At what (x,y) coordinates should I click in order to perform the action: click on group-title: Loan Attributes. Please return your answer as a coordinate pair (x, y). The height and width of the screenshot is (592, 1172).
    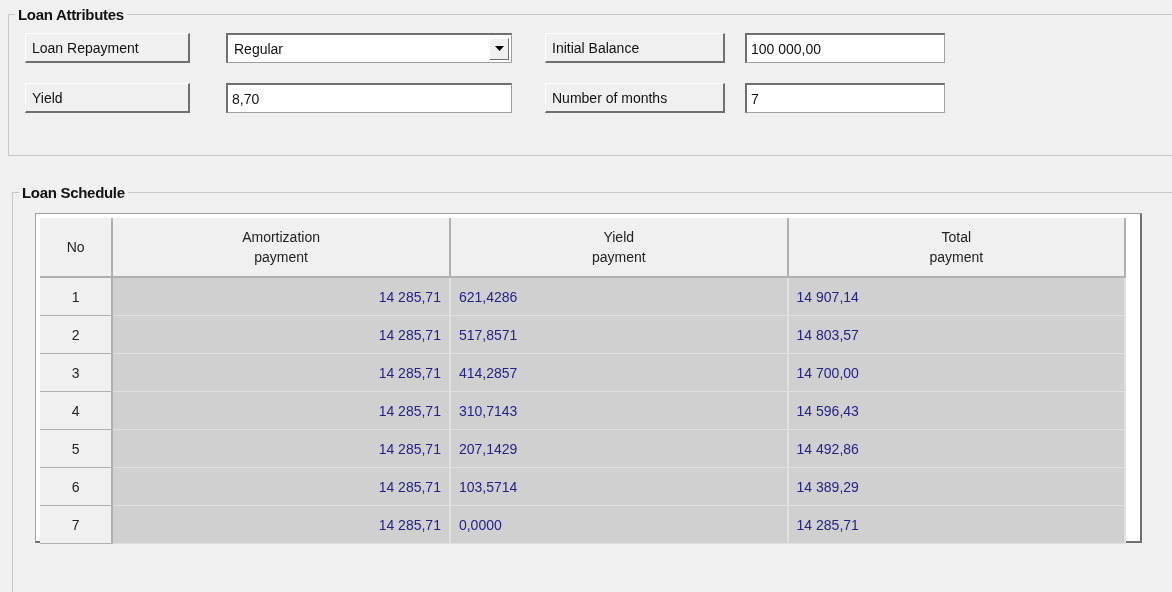
    Looking at the image, I should click on (71, 14).